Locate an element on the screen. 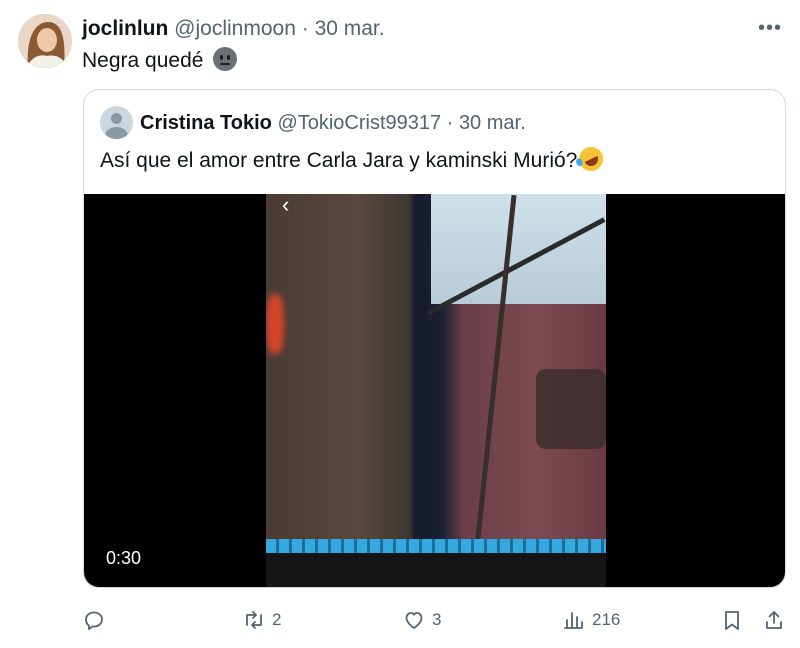  chevron-left-icon: ‹ is located at coordinates (286, 204).